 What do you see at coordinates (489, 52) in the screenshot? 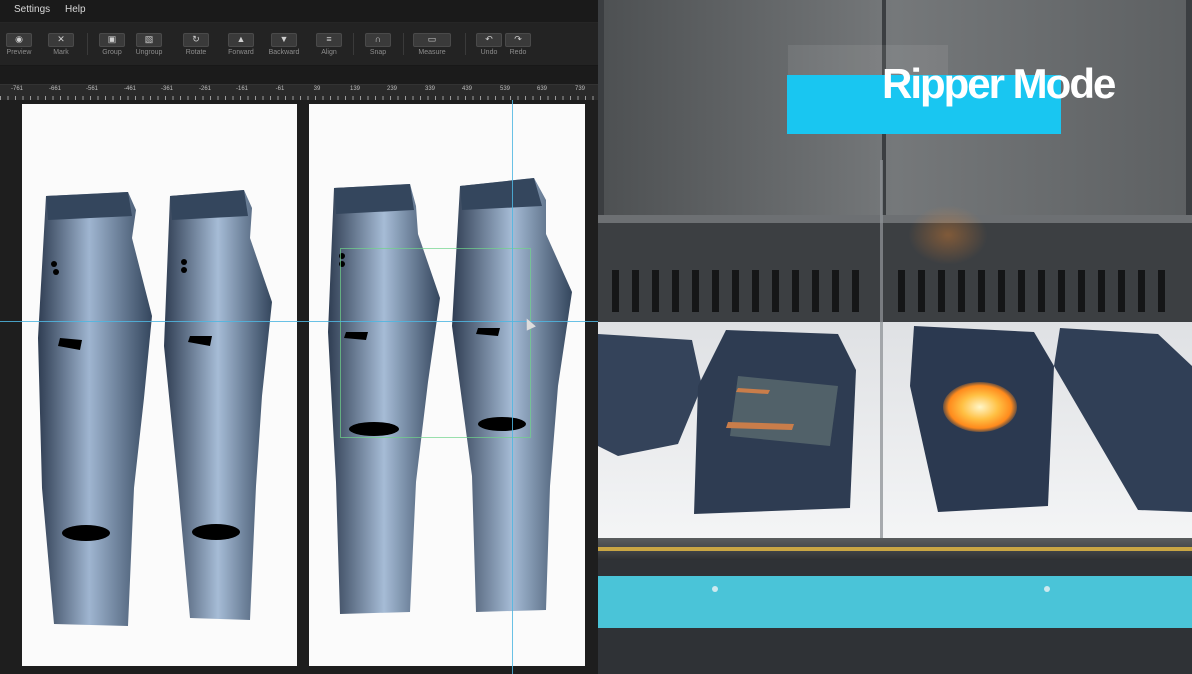
I see `undo-label: Undo` at bounding box center [489, 52].